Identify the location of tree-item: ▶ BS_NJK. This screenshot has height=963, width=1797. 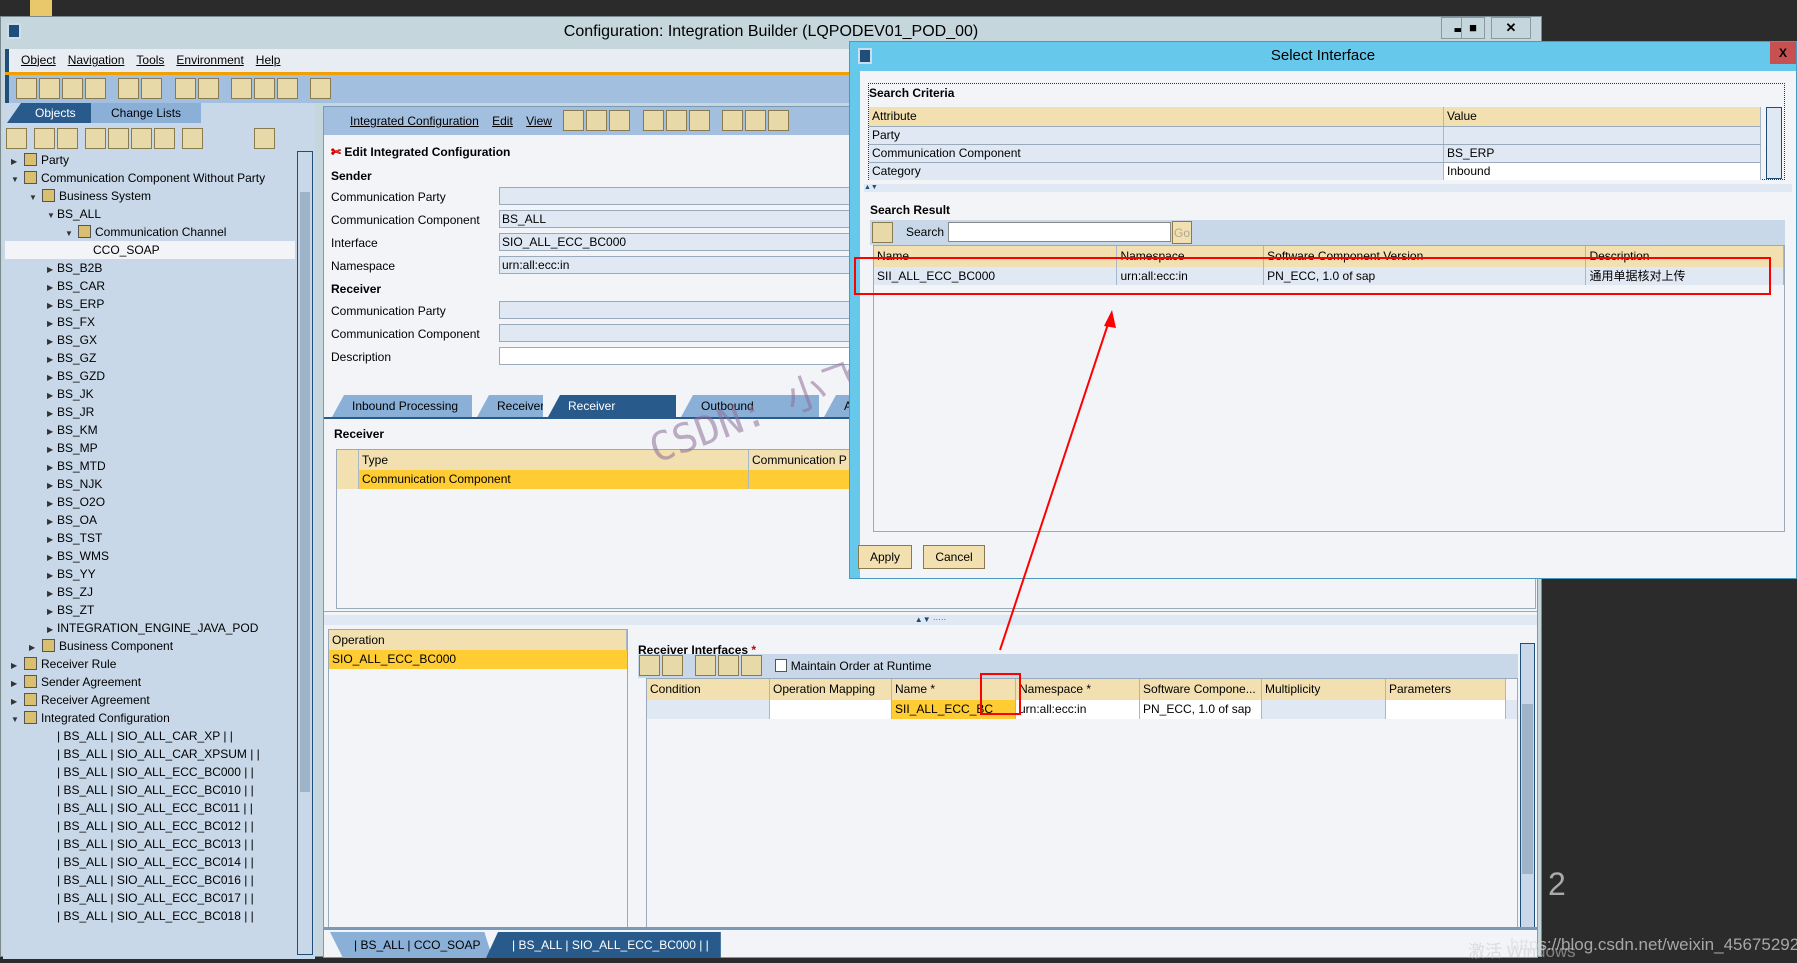
(150, 484).